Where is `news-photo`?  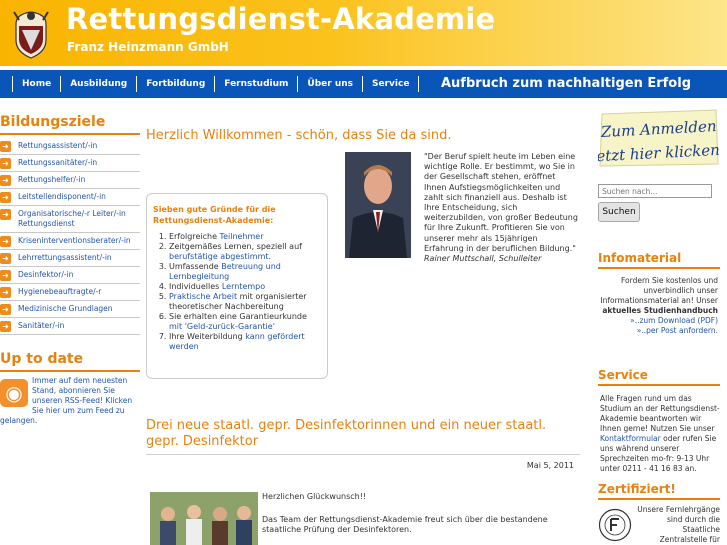 news-photo is located at coordinates (204, 518).